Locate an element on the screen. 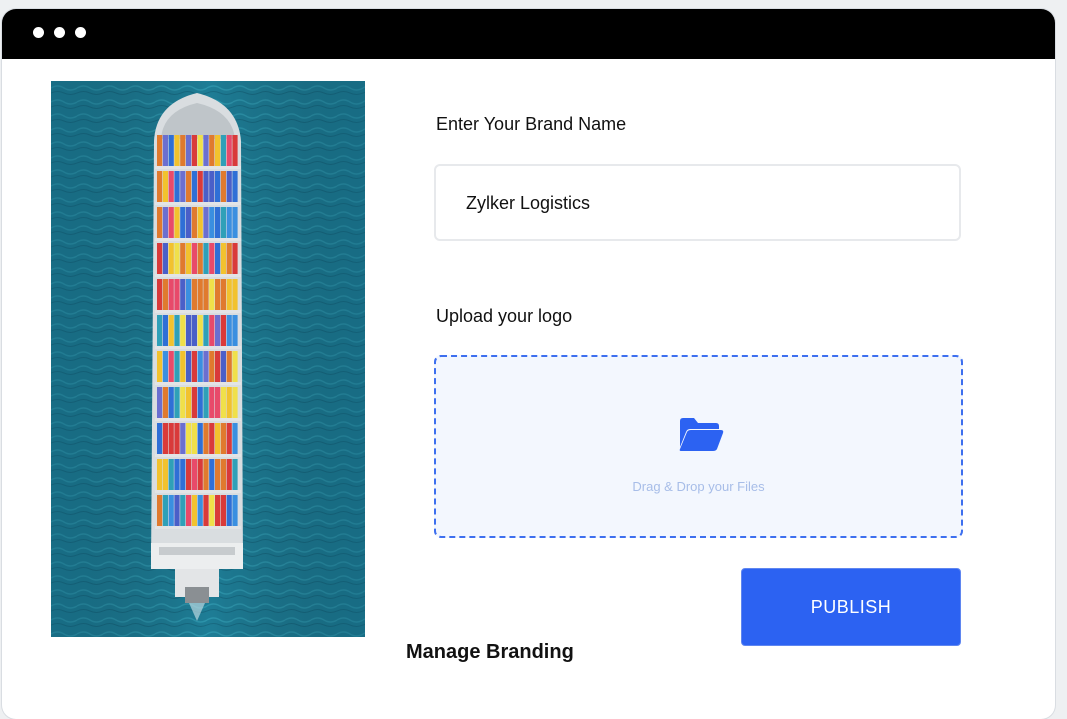 Image resolution: width=1067 pixels, height=719 pixels. window-titlebar is located at coordinates (528, 34).